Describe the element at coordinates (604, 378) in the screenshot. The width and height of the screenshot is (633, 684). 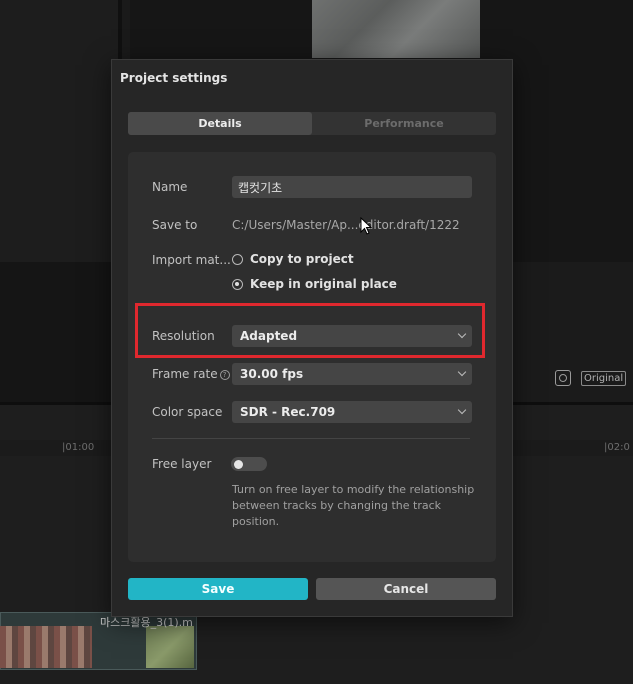
I see `ratio-original-badge: Original` at that location.